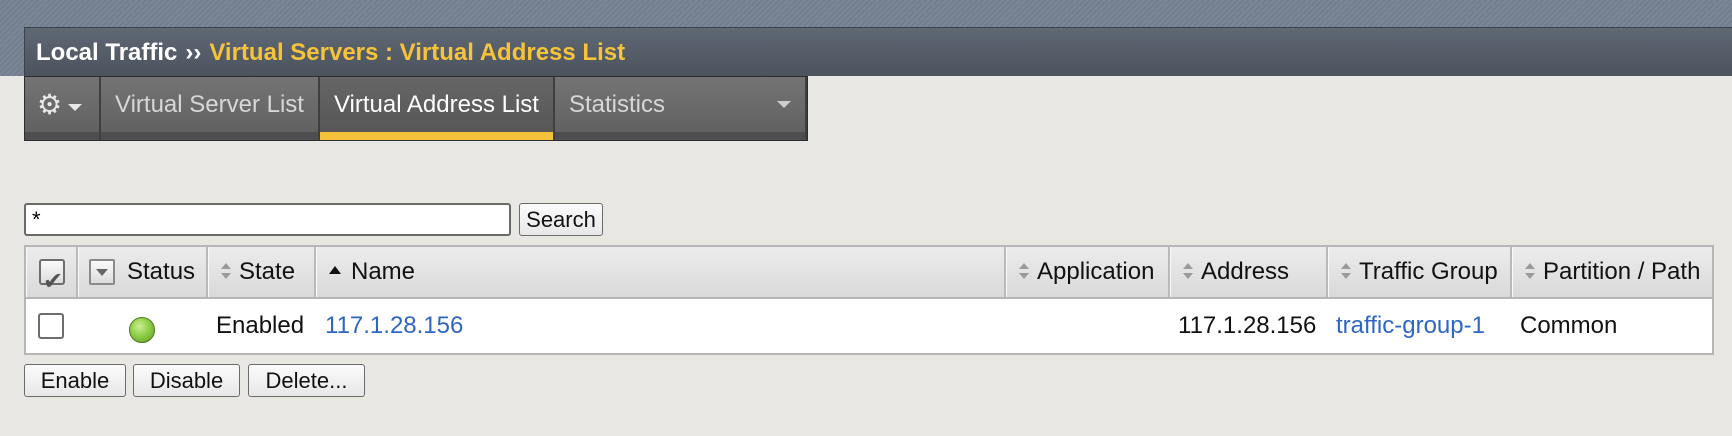 This screenshot has height=436, width=1732. Describe the element at coordinates (1428, 271) in the screenshot. I see `column-label: Traffic Group` at that location.